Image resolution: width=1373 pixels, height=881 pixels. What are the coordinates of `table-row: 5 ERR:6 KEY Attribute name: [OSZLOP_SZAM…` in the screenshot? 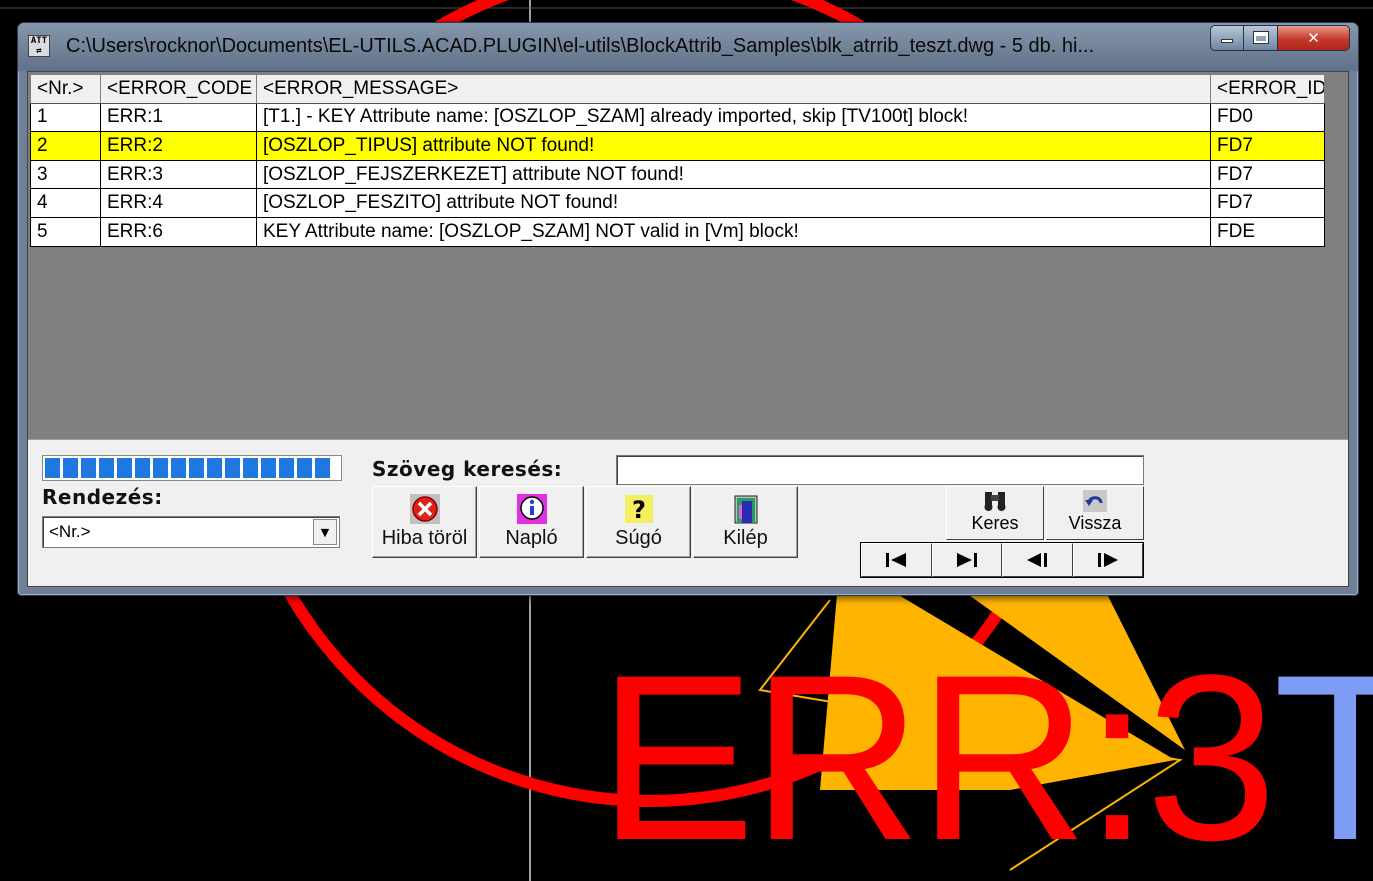 It's located at (677, 231).